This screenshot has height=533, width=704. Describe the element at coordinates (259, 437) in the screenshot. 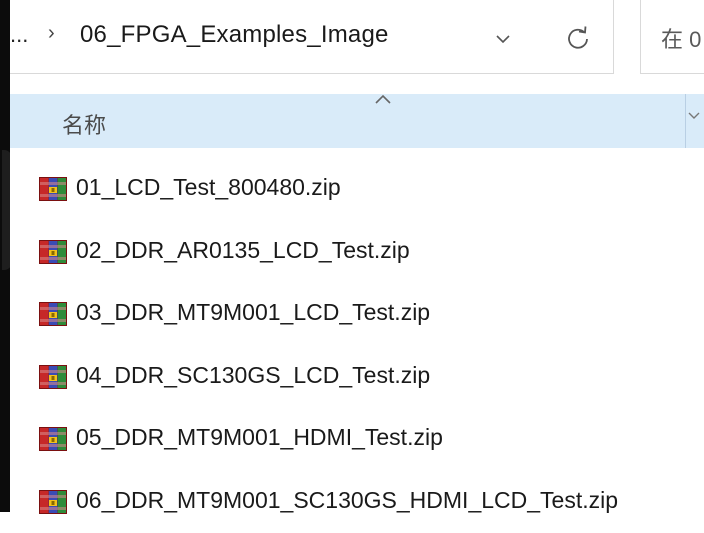

I see `file-name: 05_DDR_MT9M001_HDMI_Test.zip` at that location.